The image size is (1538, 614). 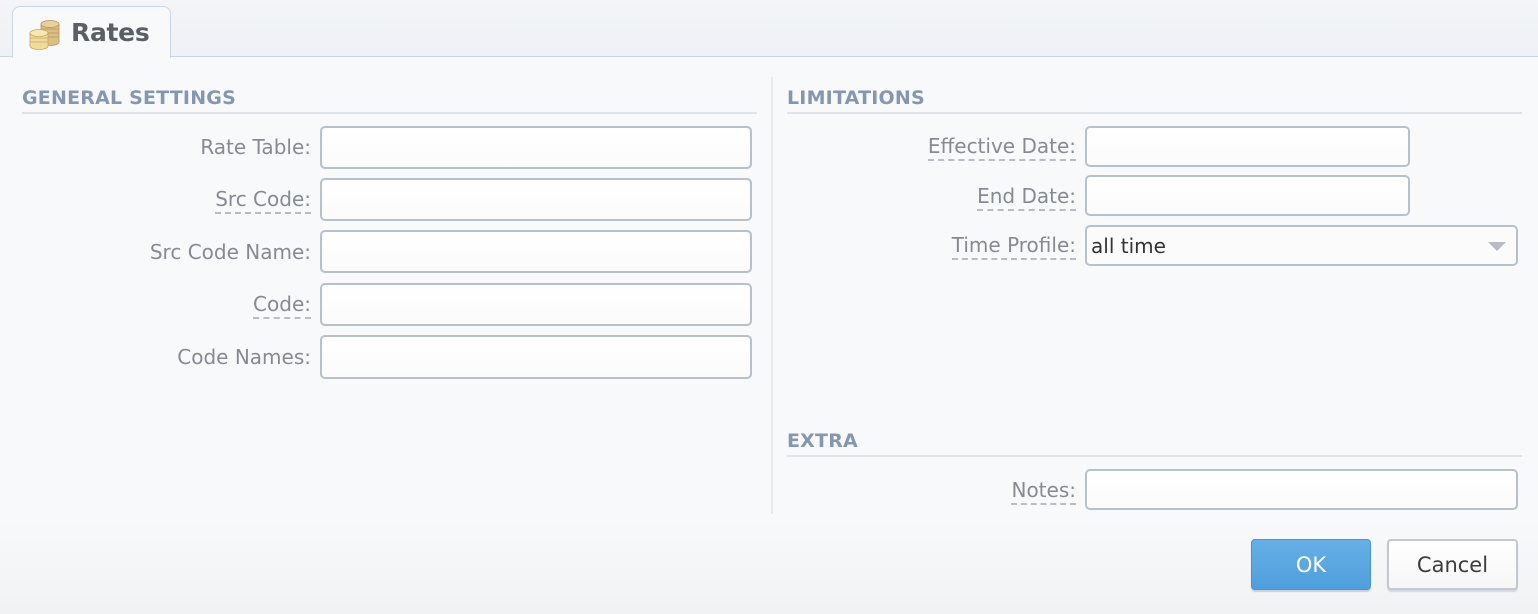 I want to click on rate-table-input, so click(x=536, y=147).